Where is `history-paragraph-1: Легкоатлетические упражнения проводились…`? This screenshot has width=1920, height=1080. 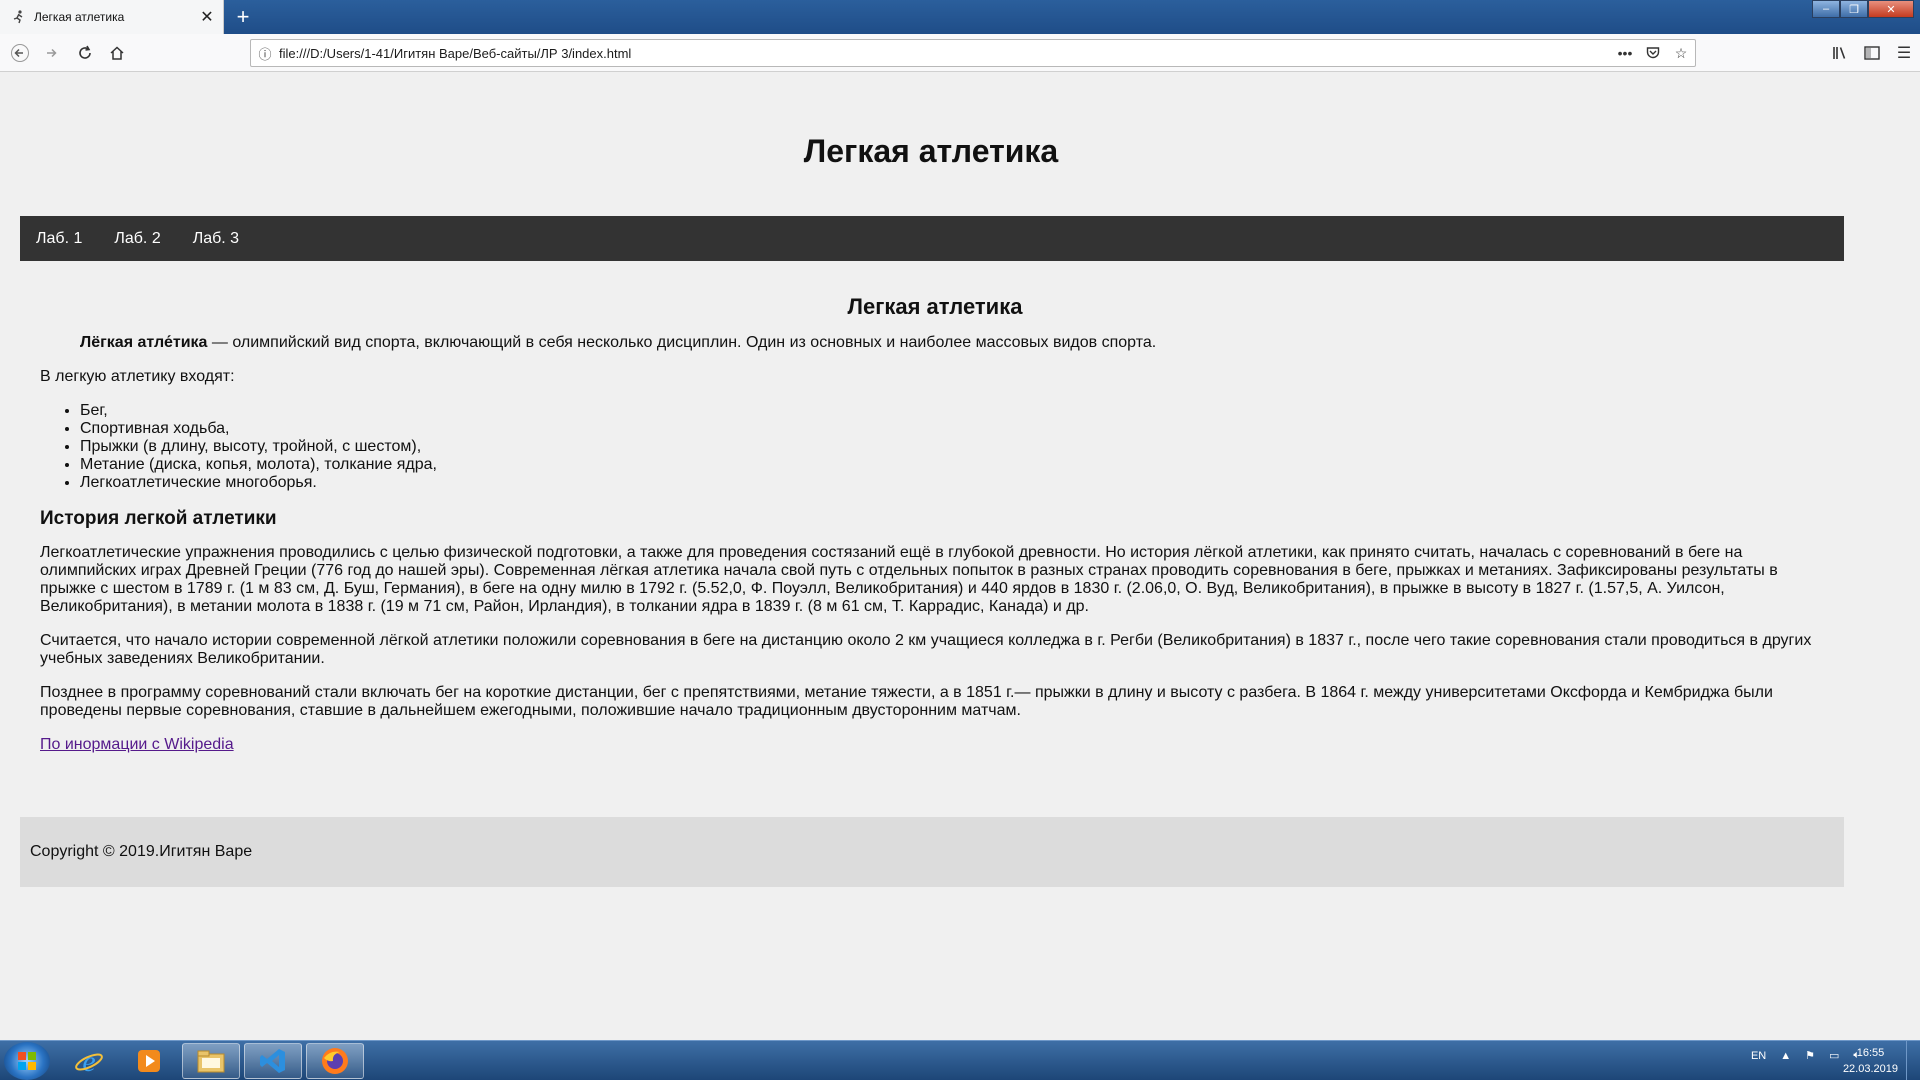
history-paragraph-1: Легкоатлетические упражнения проводились… is located at coordinates (909, 579).